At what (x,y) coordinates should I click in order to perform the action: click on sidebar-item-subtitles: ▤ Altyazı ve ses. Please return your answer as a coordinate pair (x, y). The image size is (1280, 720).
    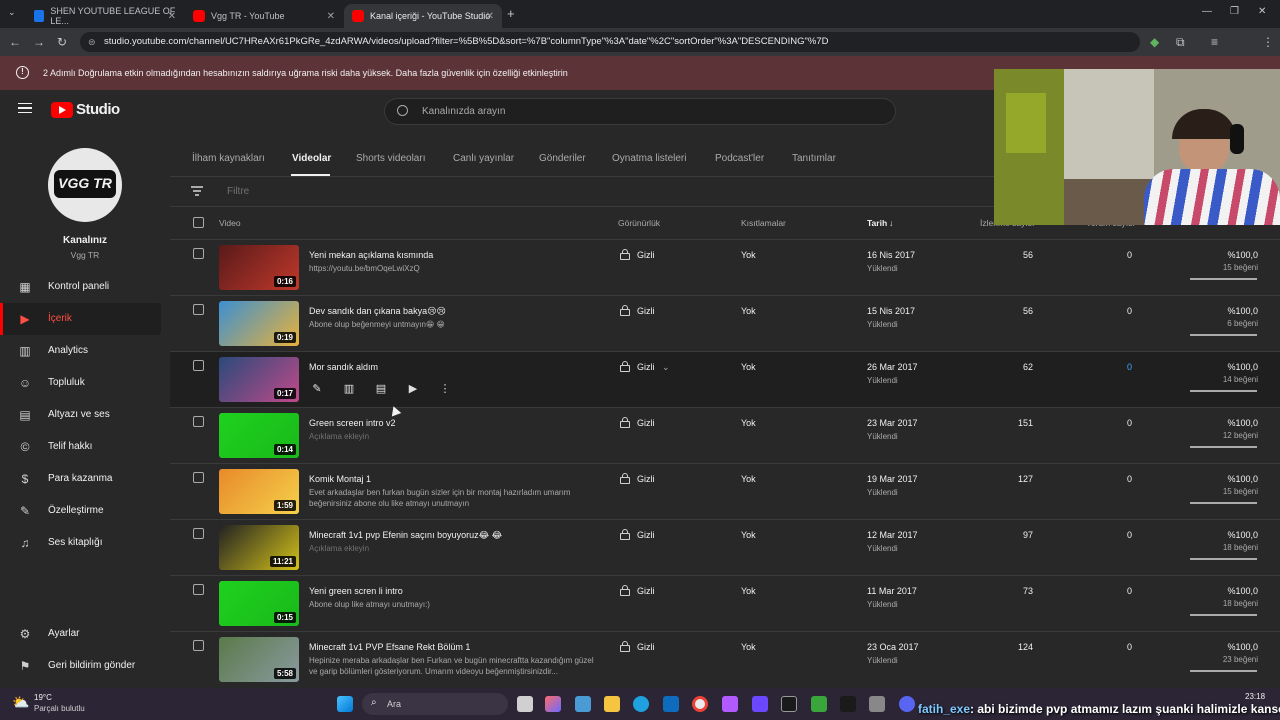
    Looking at the image, I should click on (80, 415).